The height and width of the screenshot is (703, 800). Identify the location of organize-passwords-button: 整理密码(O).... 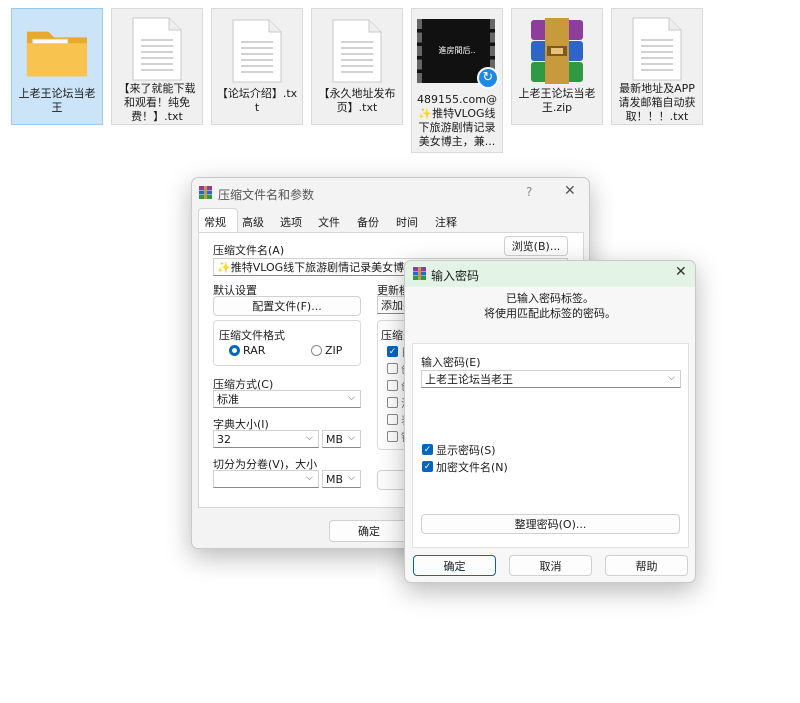
(550, 524).